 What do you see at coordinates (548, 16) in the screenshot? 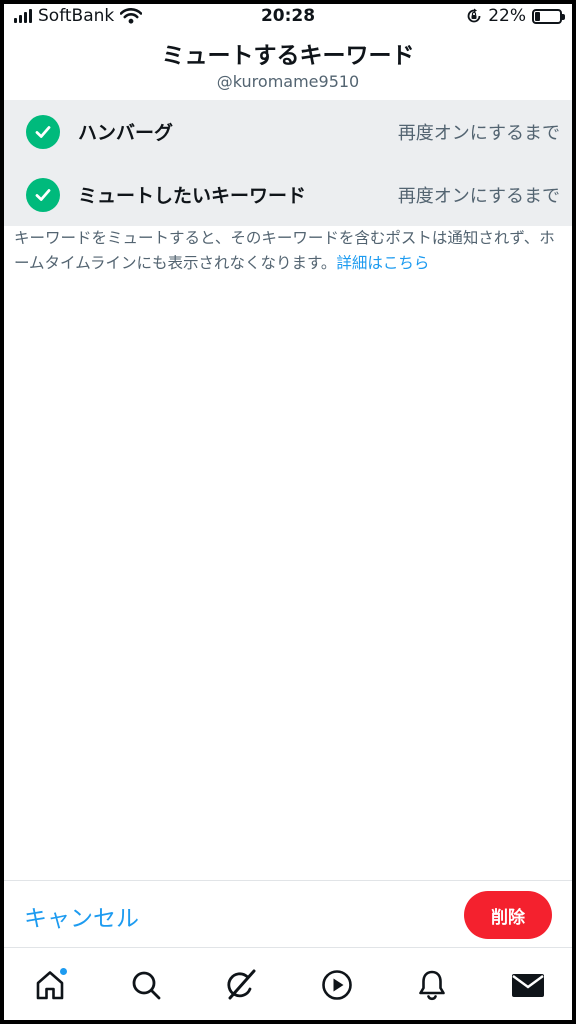
I see `battery-icon` at bounding box center [548, 16].